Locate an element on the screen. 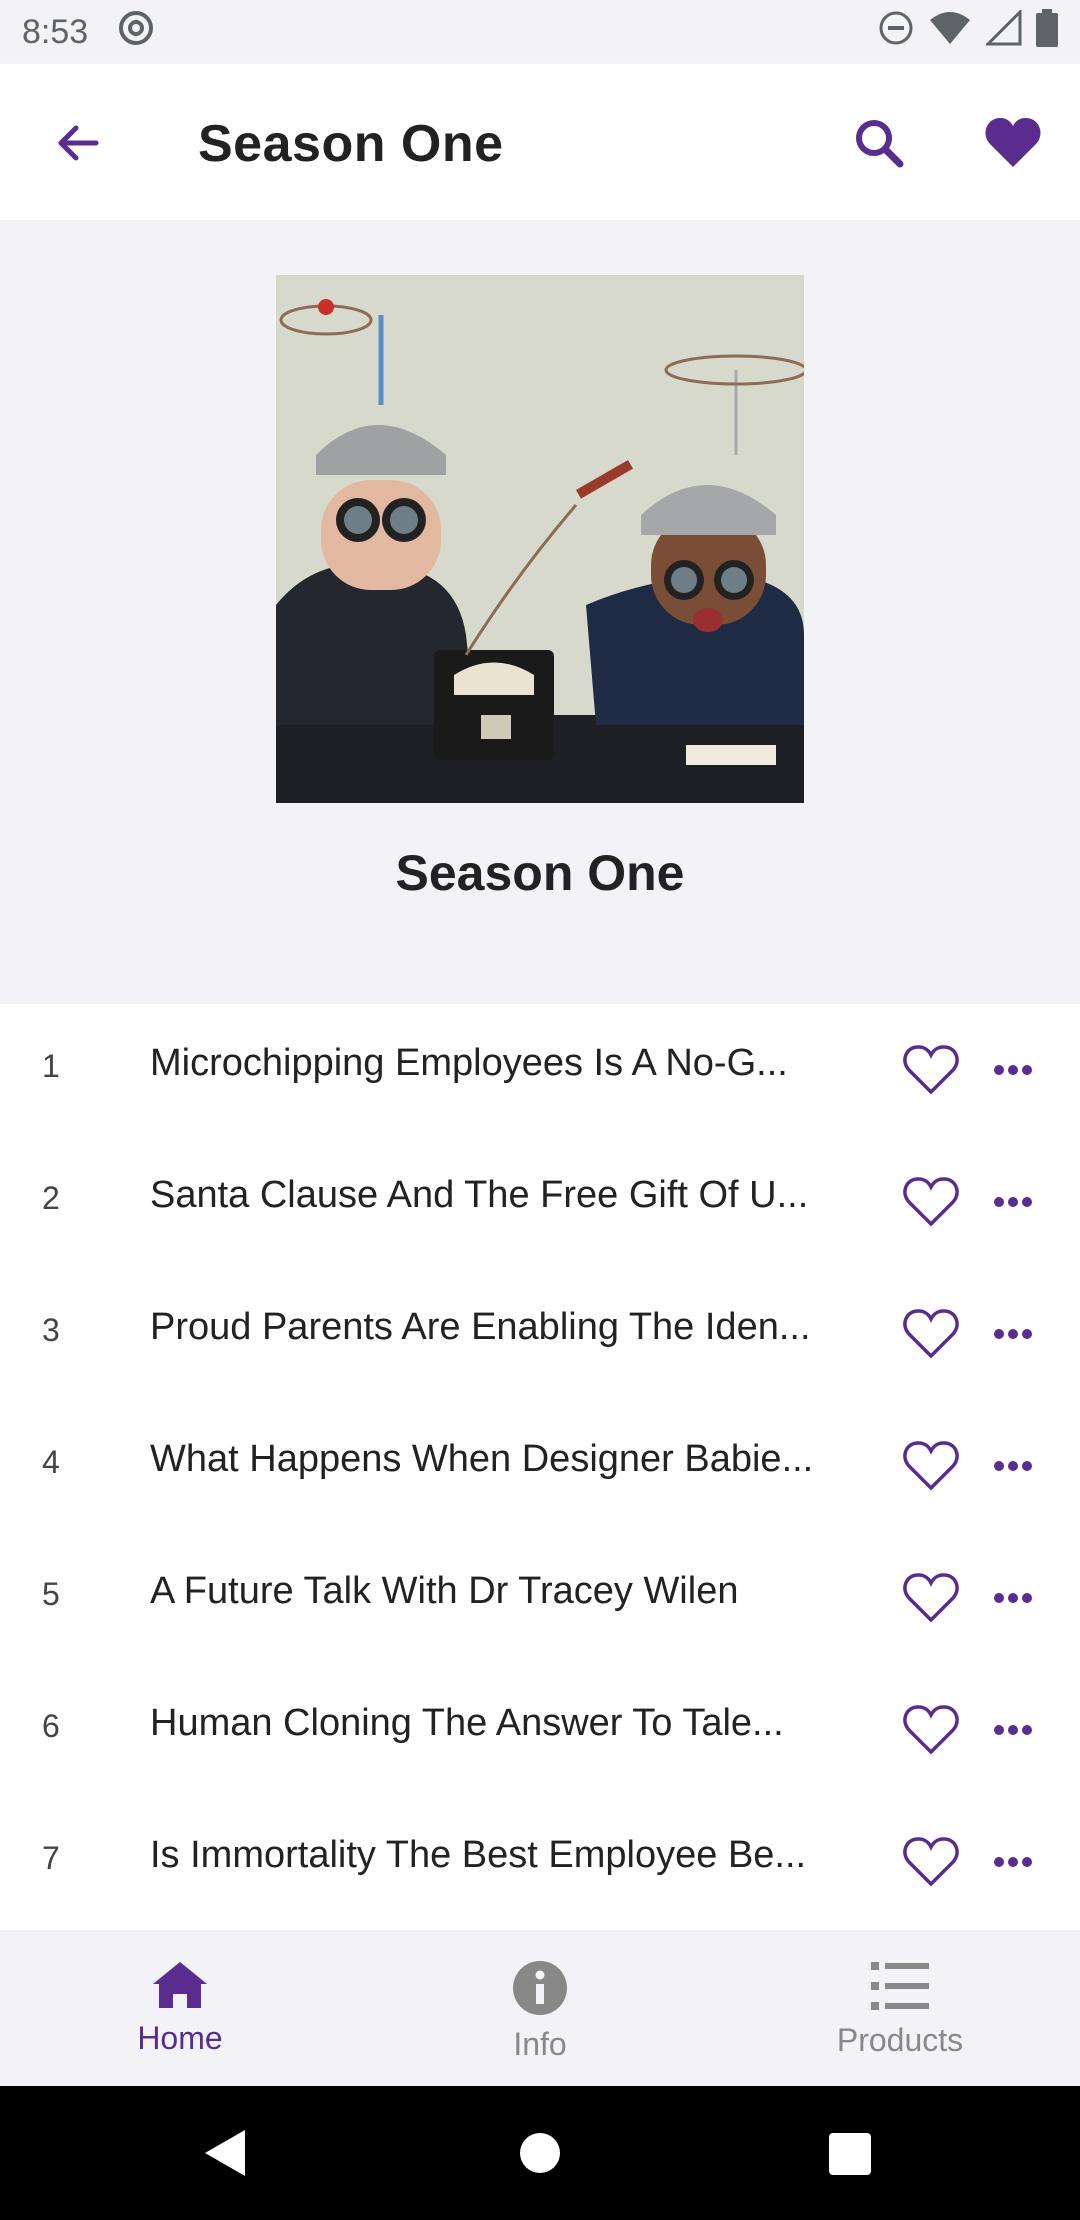  home-icon is located at coordinates (180, 1985).